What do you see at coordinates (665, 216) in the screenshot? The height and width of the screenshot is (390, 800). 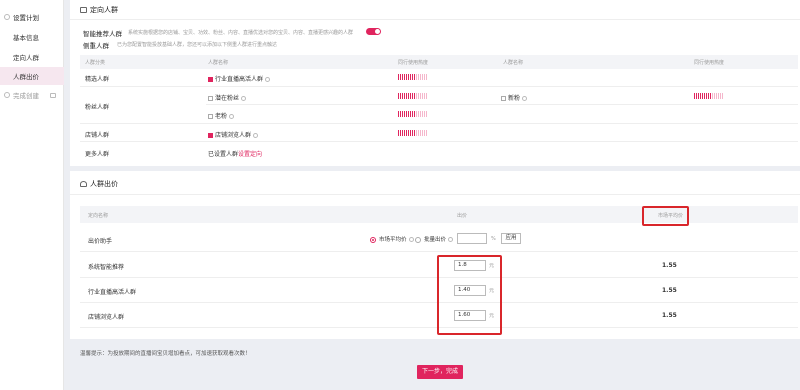 I see `market-avg-highlight-box` at bounding box center [665, 216].